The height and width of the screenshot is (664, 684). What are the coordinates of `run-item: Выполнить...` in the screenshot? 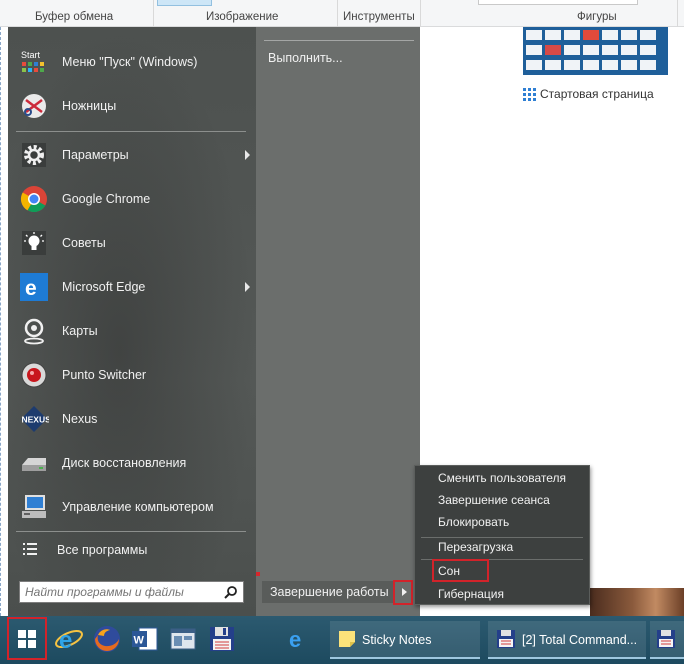 It's located at (305, 58).